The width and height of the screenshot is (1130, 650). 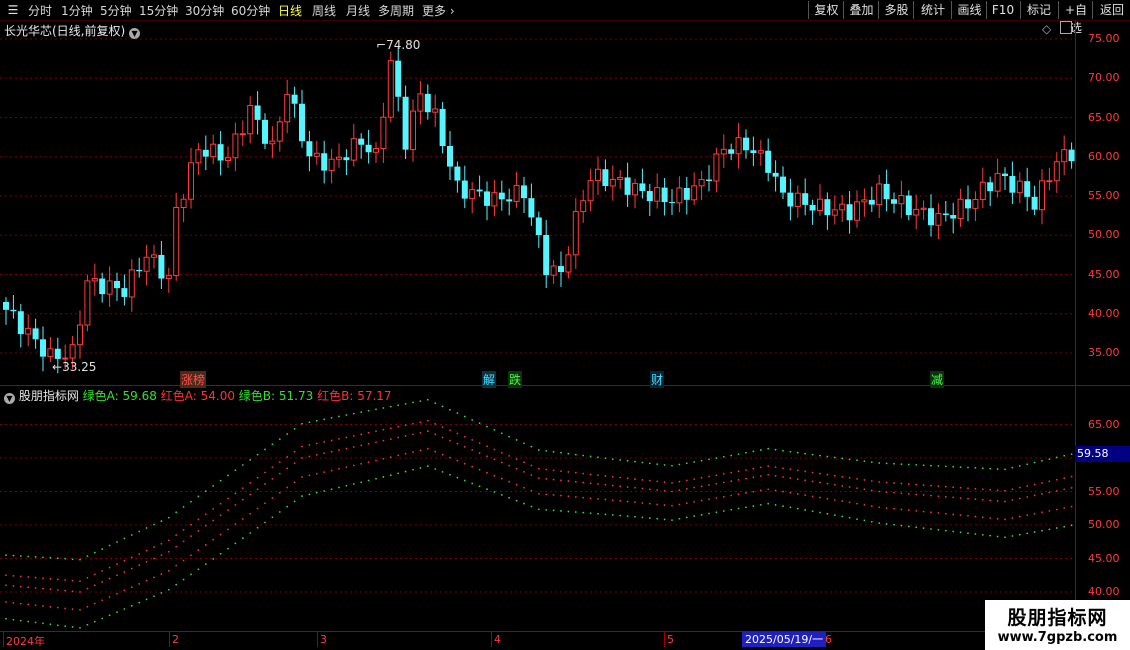 What do you see at coordinates (937, 379) in the screenshot?
I see `event-marker: 减` at bounding box center [937, 379].